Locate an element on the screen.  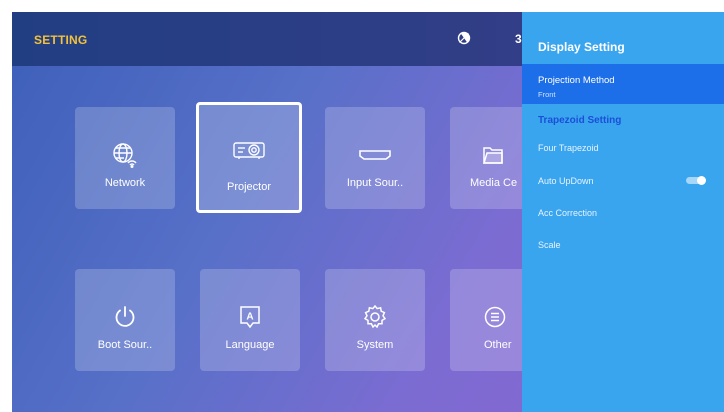
item-label: Projection Method is located at coordinates (576, 80).